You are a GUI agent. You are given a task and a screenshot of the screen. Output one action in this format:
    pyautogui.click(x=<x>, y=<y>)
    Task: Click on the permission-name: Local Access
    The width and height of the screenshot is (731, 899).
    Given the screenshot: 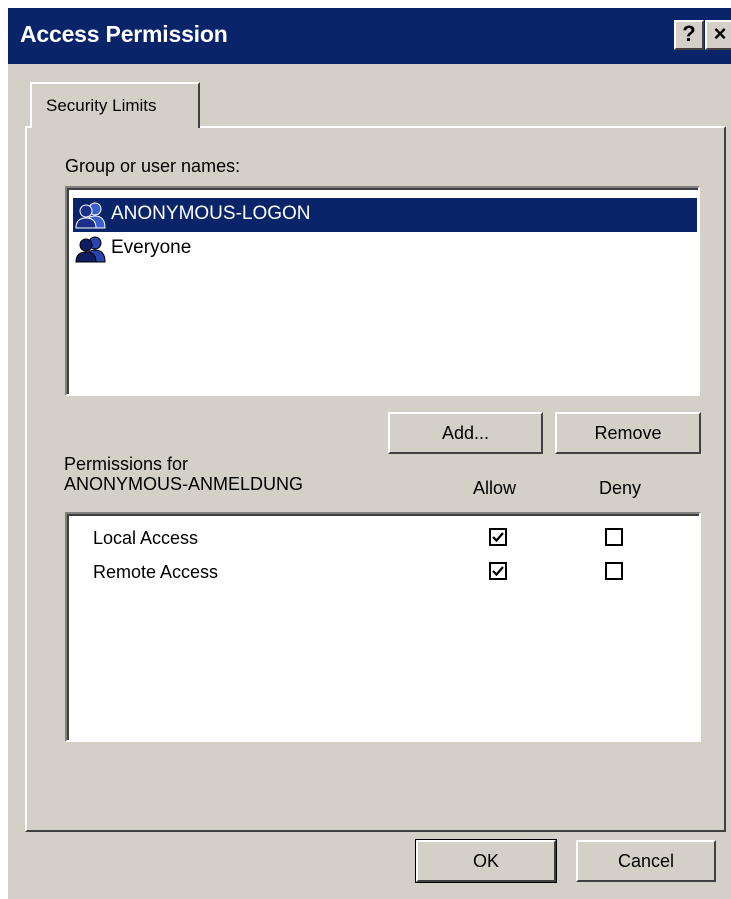 What is the action you would take?
    pyautogui.click(x=146, y=538)
    